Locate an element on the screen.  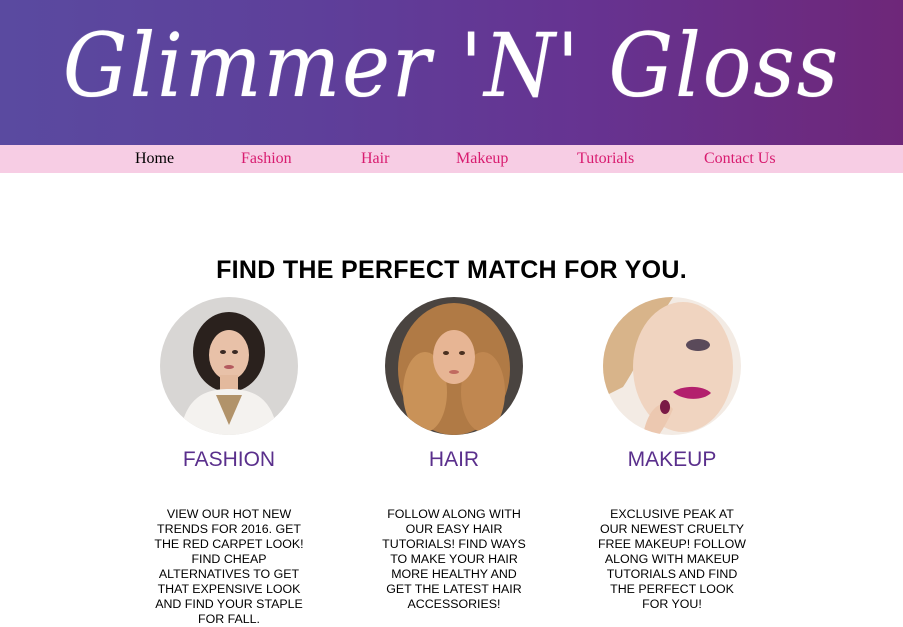
nav-item-home: Home is located at coordinates (154, 159).